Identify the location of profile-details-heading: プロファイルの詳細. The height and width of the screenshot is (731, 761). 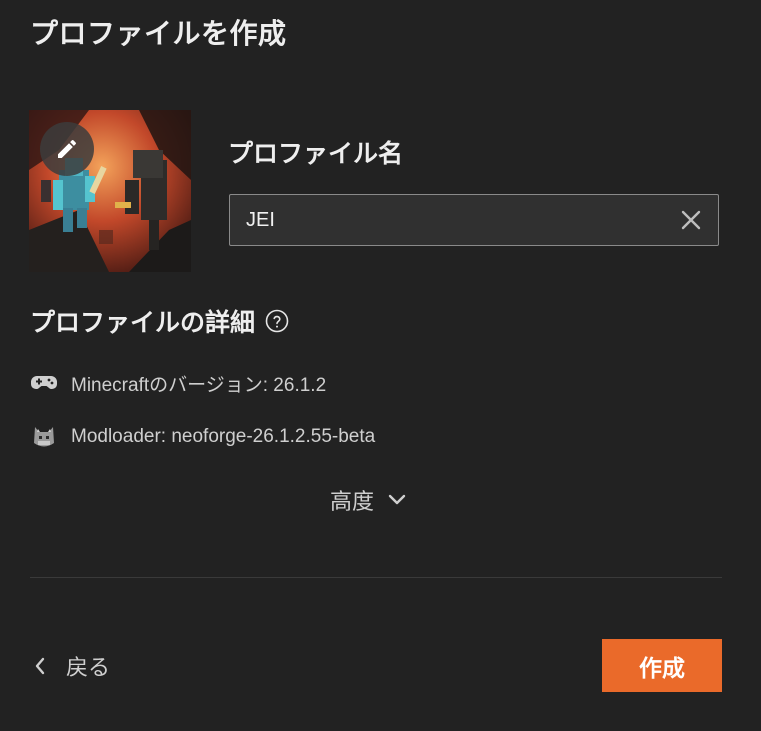
(159, 321).